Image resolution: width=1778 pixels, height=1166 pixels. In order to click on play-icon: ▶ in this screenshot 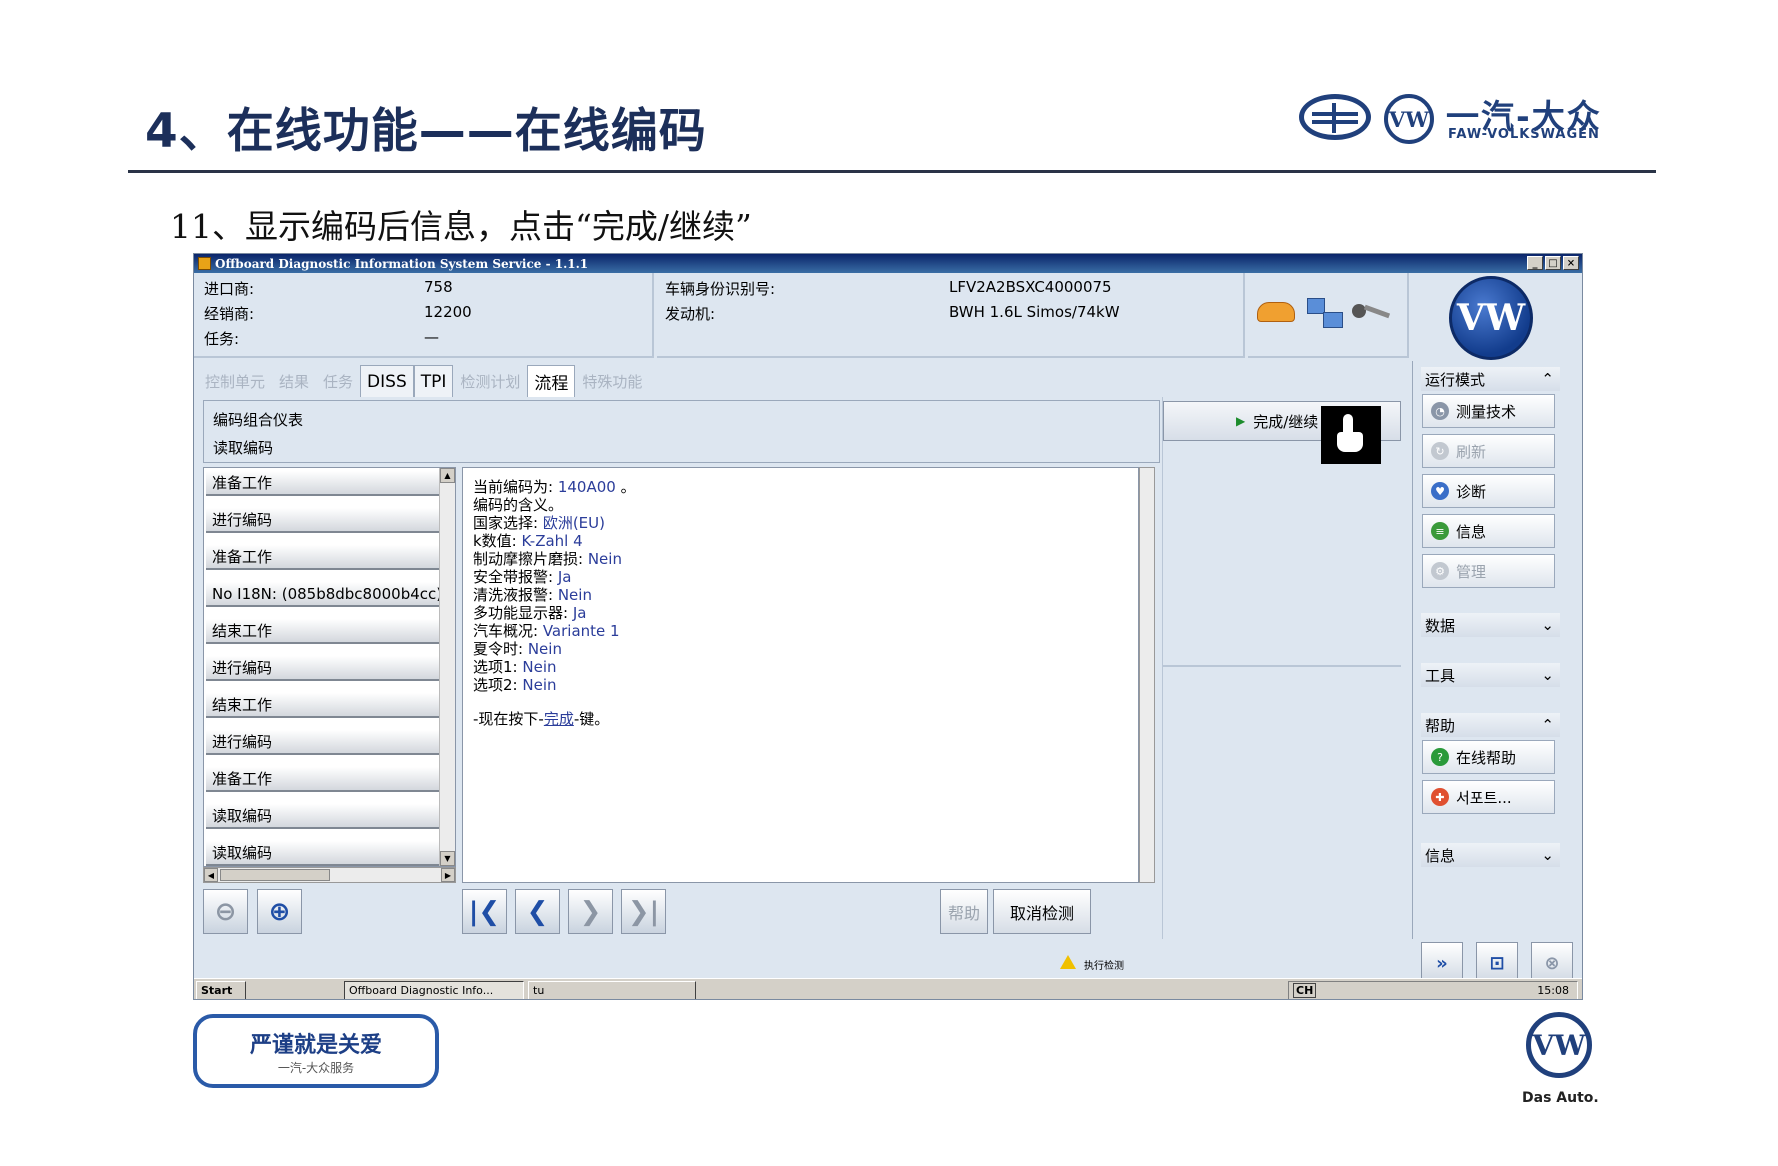, I will do `click(1241, 421)`.